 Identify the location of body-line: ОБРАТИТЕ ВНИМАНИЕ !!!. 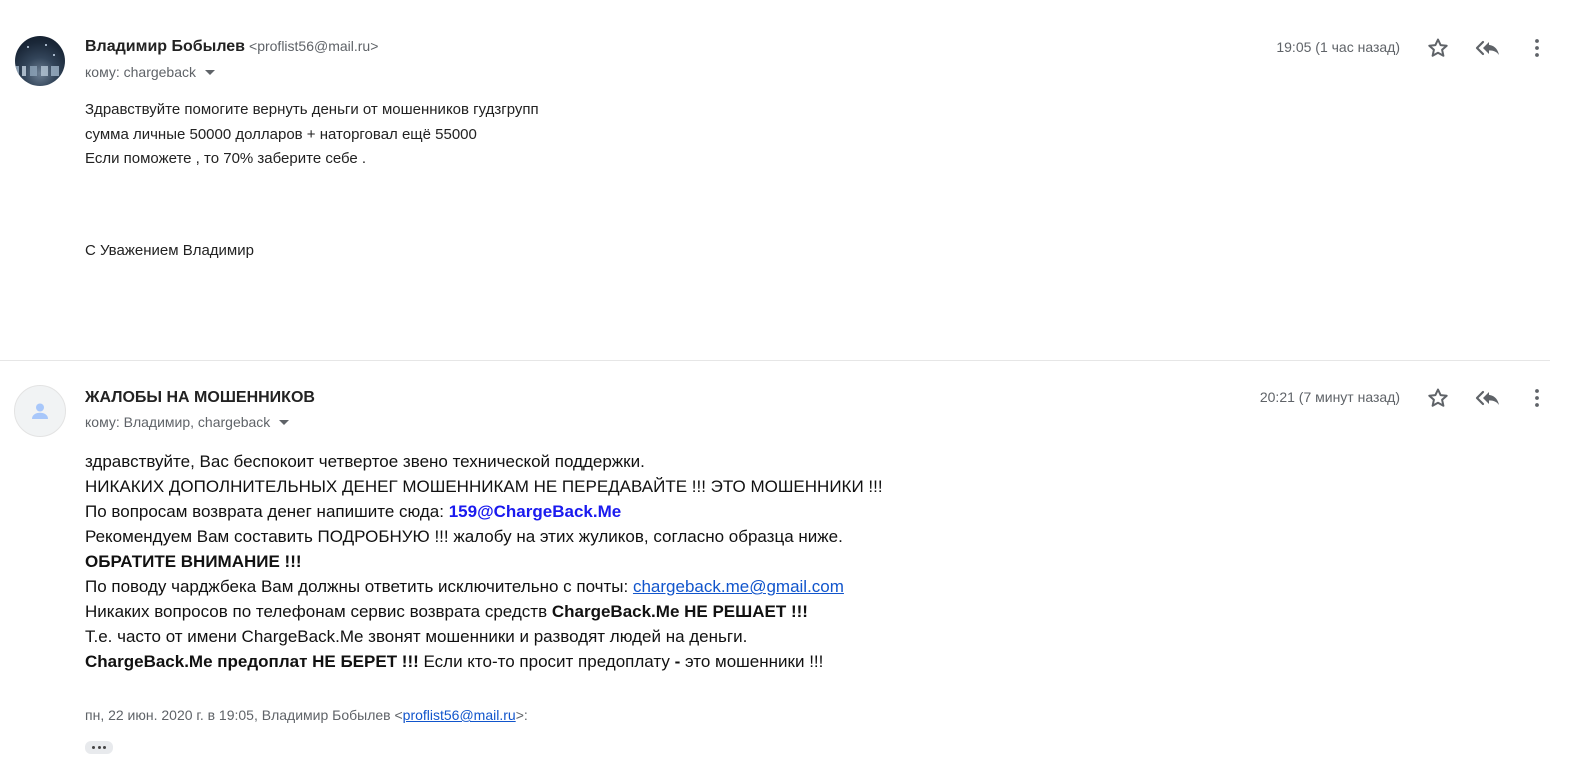
(193, 561).